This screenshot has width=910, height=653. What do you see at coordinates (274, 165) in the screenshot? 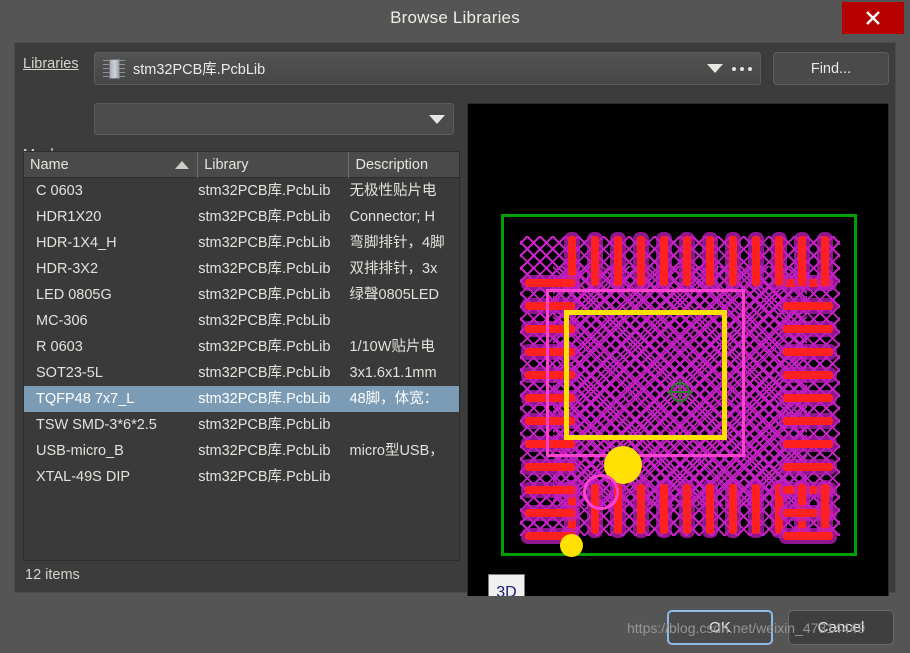
I see `column-header-library: Library` at bounding box center [274, 165].